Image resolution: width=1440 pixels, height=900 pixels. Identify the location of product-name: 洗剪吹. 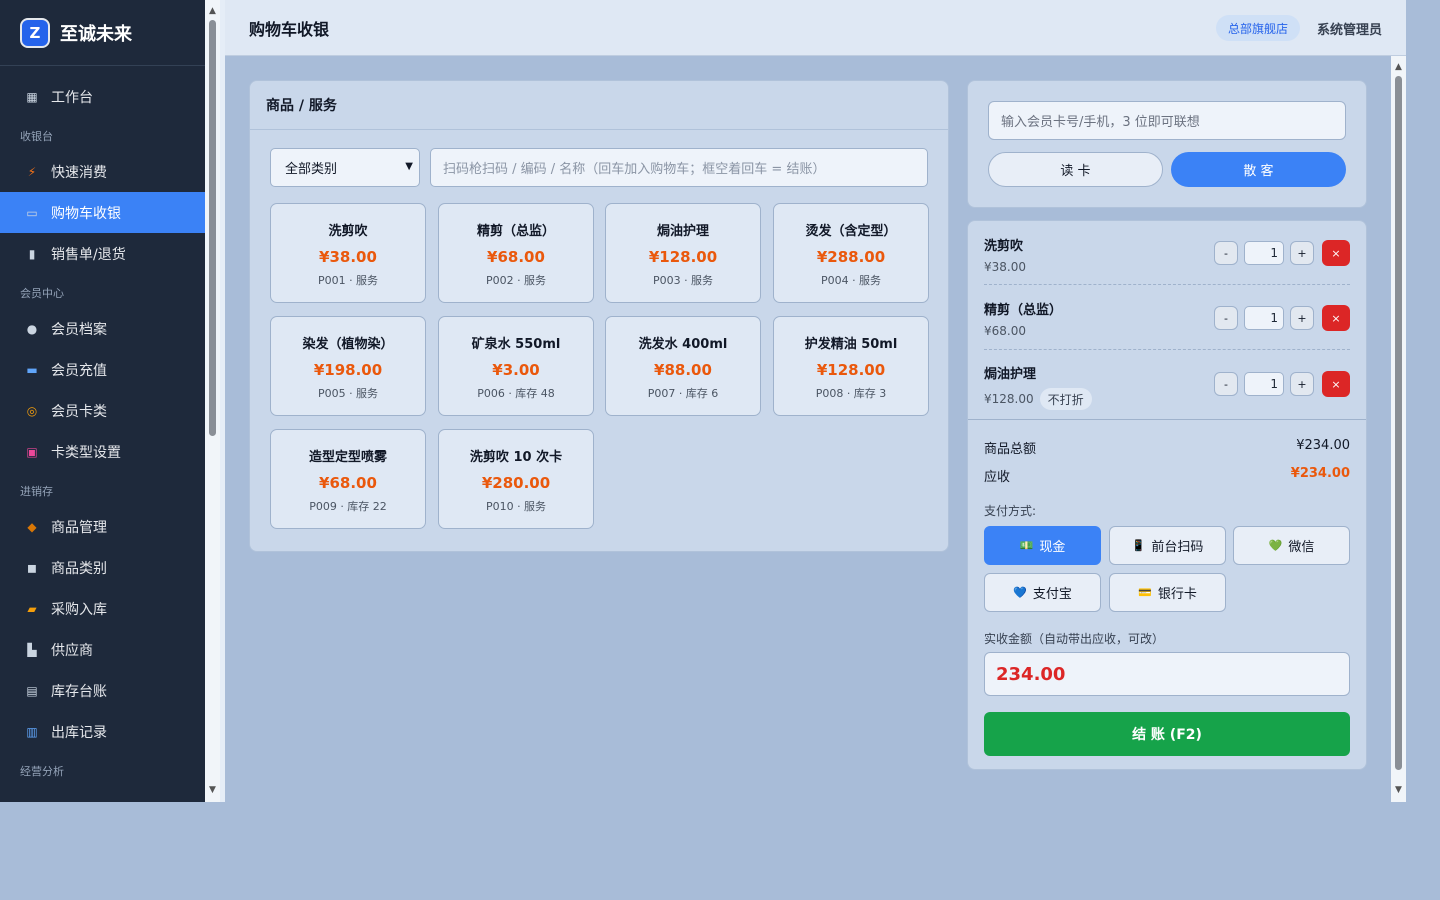
(348, 231).